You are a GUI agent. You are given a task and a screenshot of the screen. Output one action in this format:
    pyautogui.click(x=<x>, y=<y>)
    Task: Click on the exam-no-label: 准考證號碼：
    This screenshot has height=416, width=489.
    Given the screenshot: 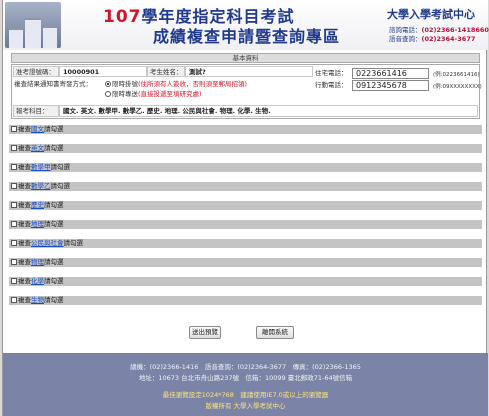 What is the action you would take?
    pyautogui.click(x=36, y=71)
    